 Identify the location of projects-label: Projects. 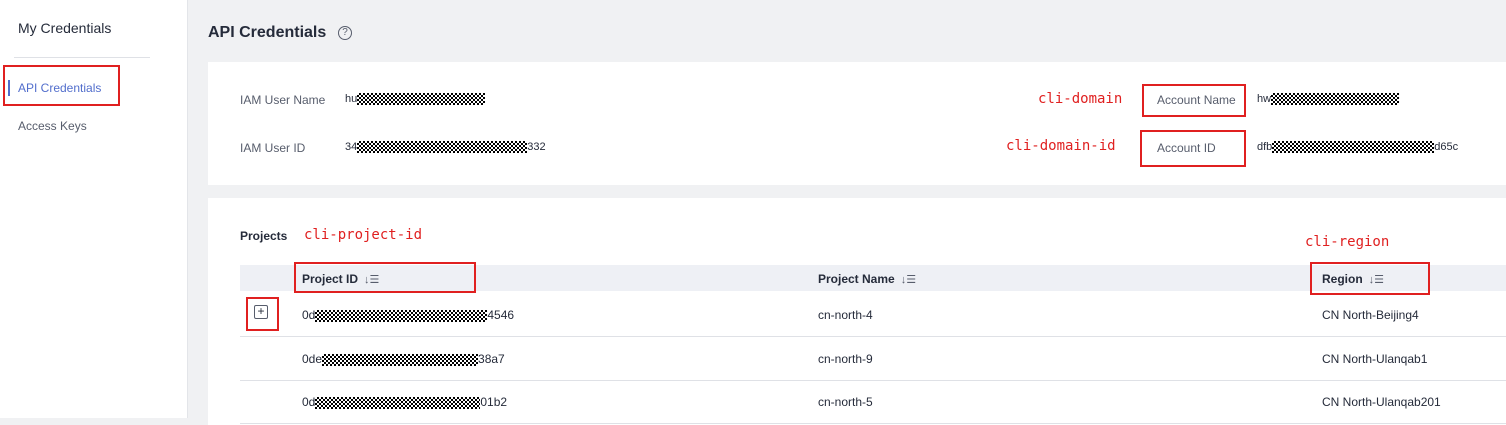
(264, 236).